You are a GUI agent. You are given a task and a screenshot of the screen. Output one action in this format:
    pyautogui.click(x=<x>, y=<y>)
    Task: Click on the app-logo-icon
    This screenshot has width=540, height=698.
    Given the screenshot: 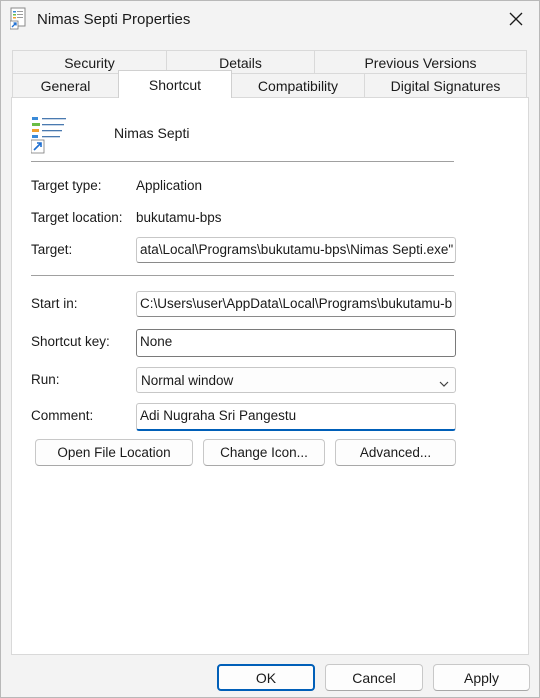 What is the action you would take?
    pyautogui.click(x=50, y=134)
    